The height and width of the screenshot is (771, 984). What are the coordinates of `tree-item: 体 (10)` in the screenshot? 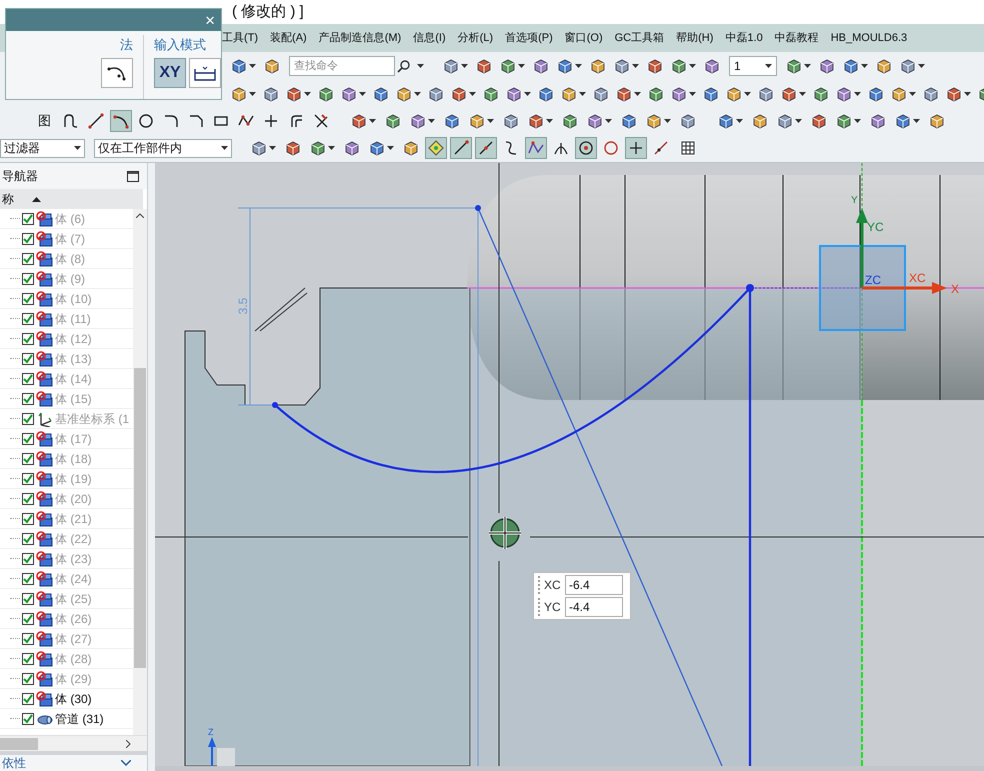 It's located at (66, 299).